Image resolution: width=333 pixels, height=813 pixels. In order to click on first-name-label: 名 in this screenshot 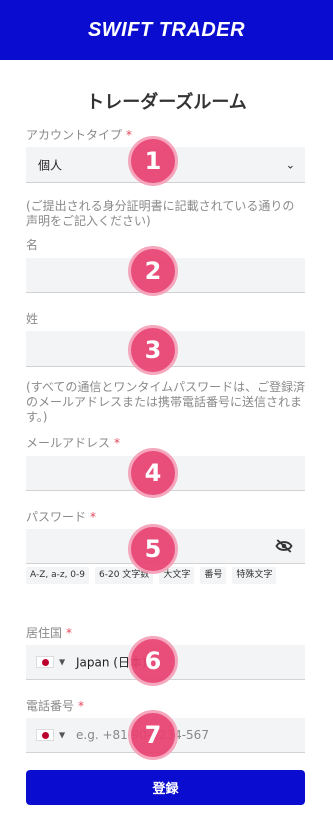, I will do `click(32, 245)`.